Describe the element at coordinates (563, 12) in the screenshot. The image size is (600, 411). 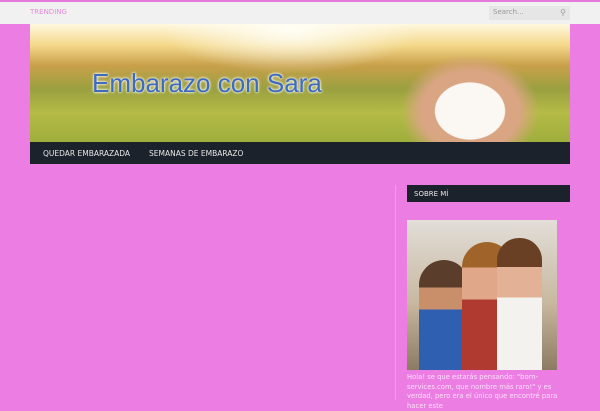
I see `search-icon: ⚲` at that location.